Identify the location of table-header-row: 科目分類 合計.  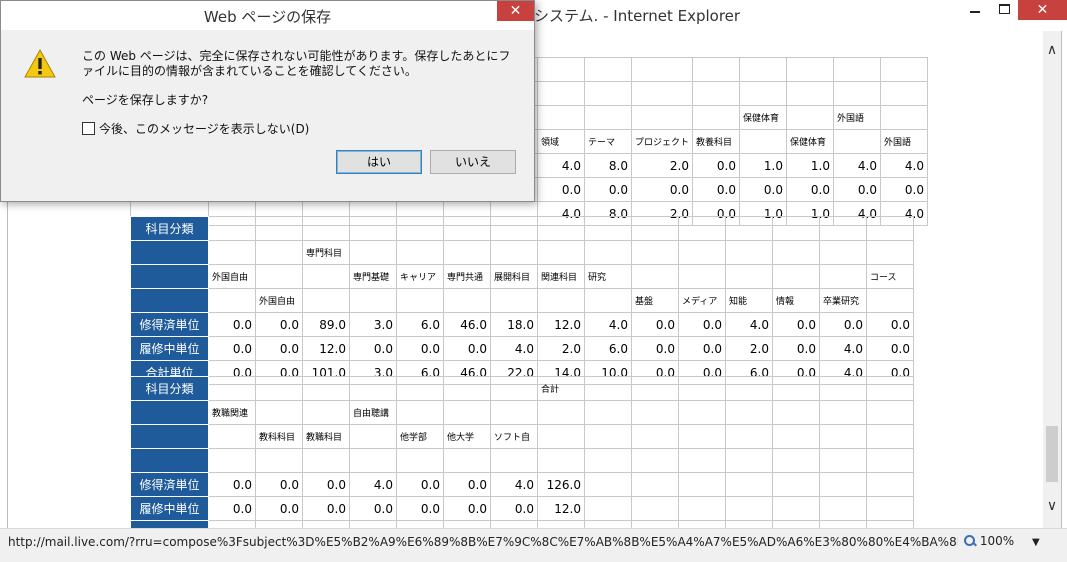
(522, 388).